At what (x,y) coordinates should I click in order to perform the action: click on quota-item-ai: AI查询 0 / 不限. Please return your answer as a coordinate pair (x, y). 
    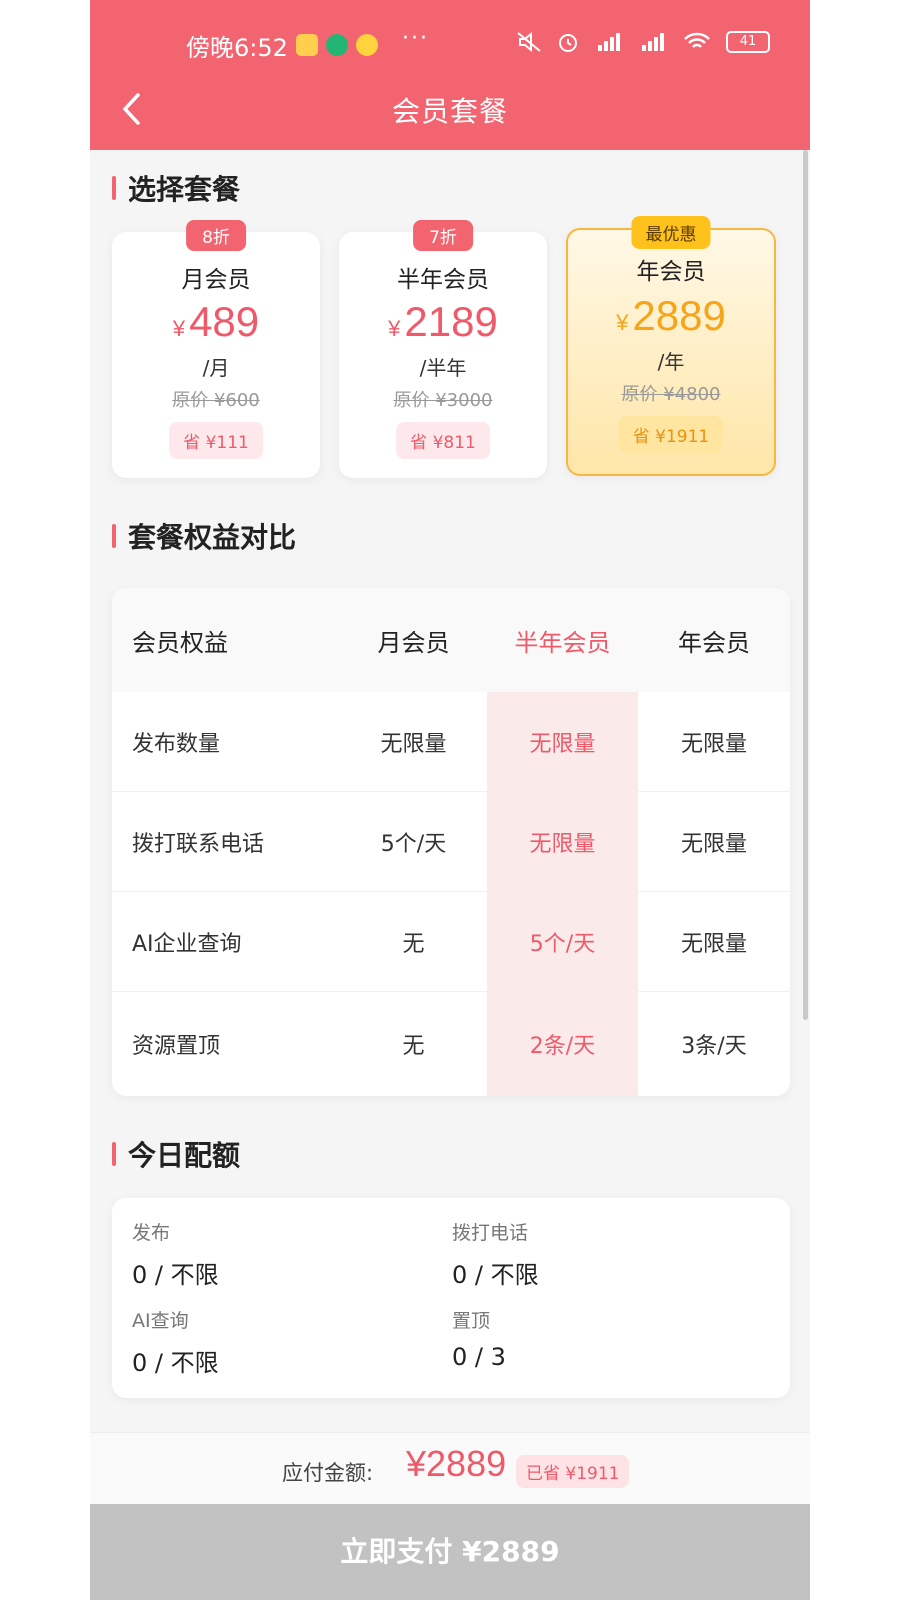
    Looking at the image, I should click on (282, 1342).